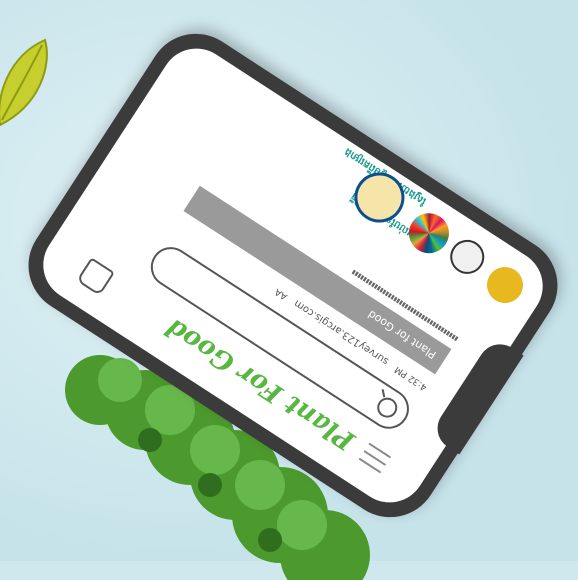  What do you see at coordinates (281, 293) in the screenshot?
I see `aa-text: AA` at bounding box center [281, 293].